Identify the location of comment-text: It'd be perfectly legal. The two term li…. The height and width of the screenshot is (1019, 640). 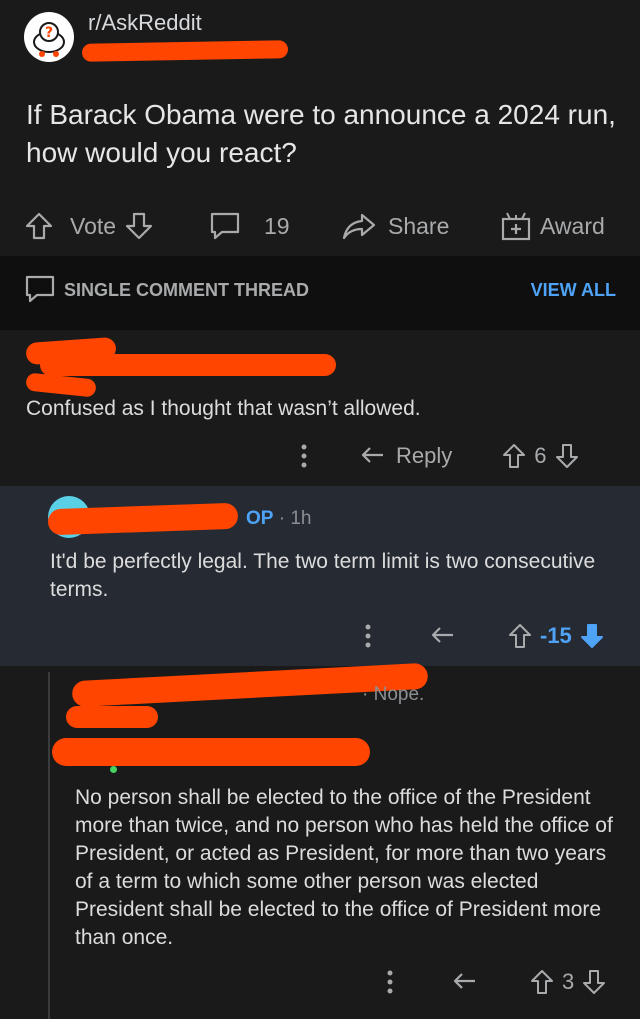
(323, 575).